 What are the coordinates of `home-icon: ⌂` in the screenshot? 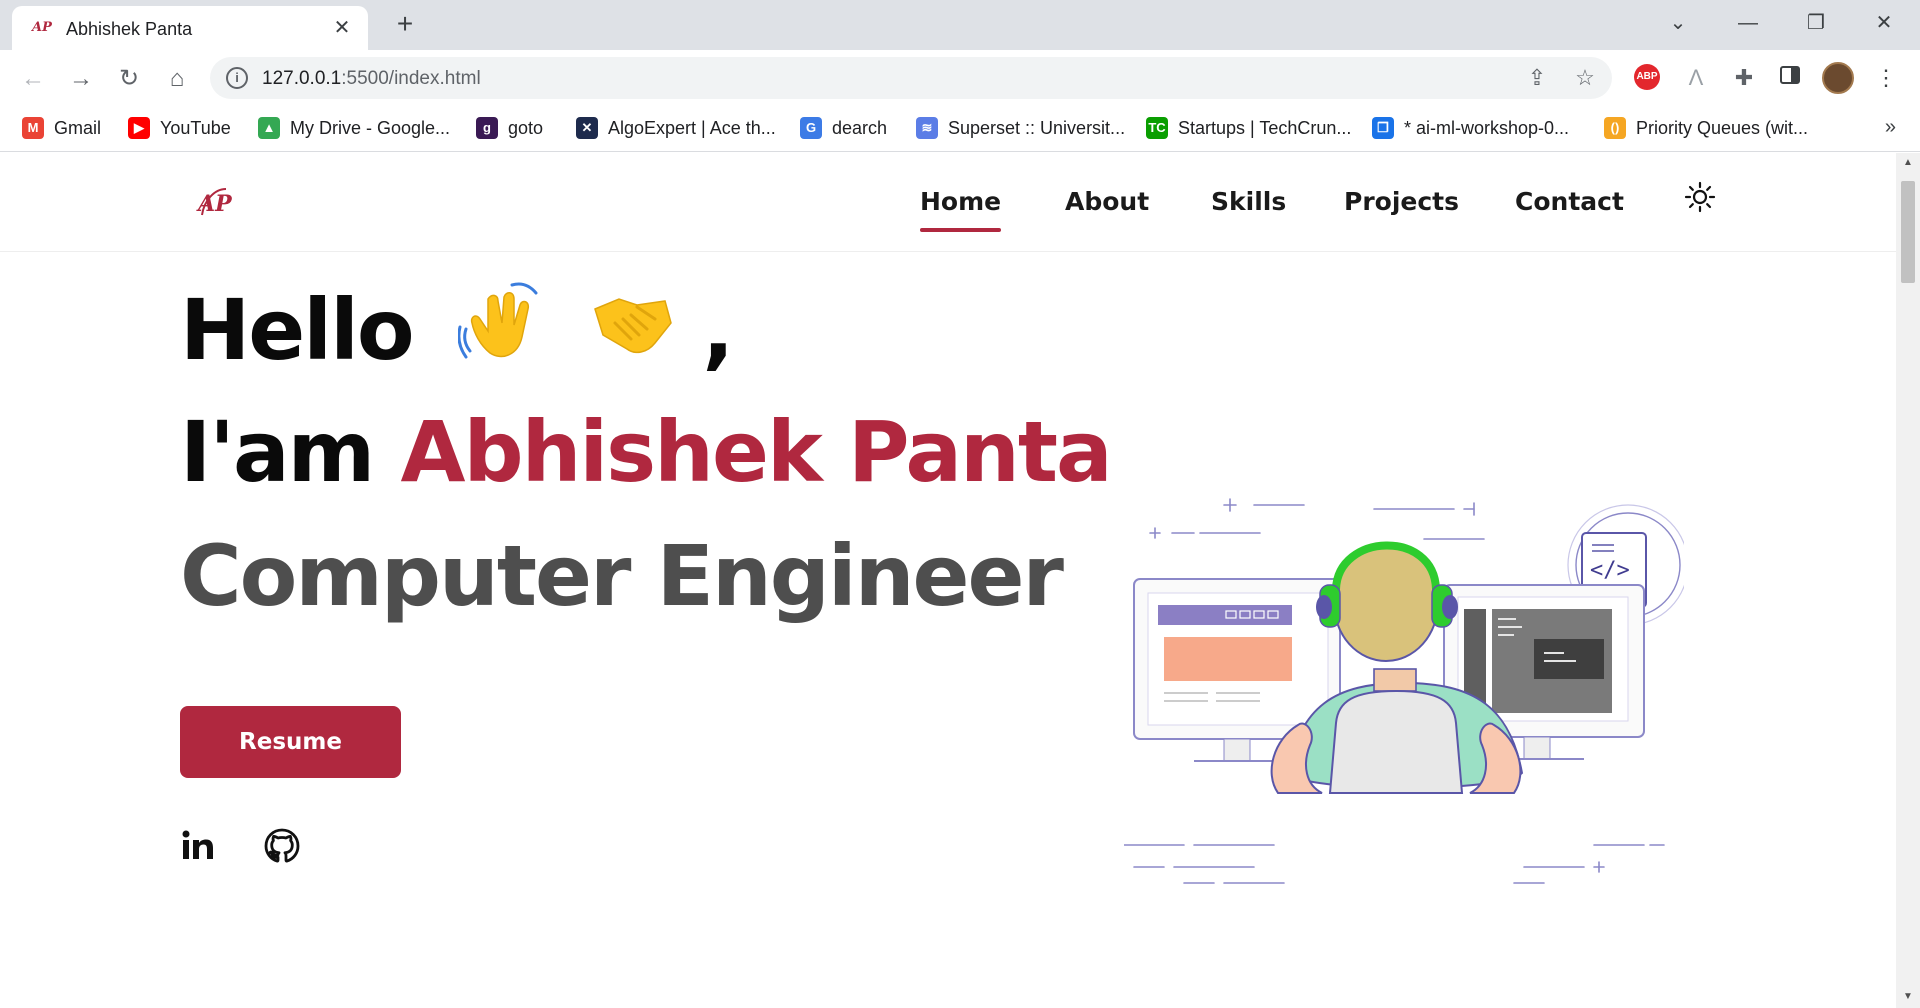 It's located at (177, 79).